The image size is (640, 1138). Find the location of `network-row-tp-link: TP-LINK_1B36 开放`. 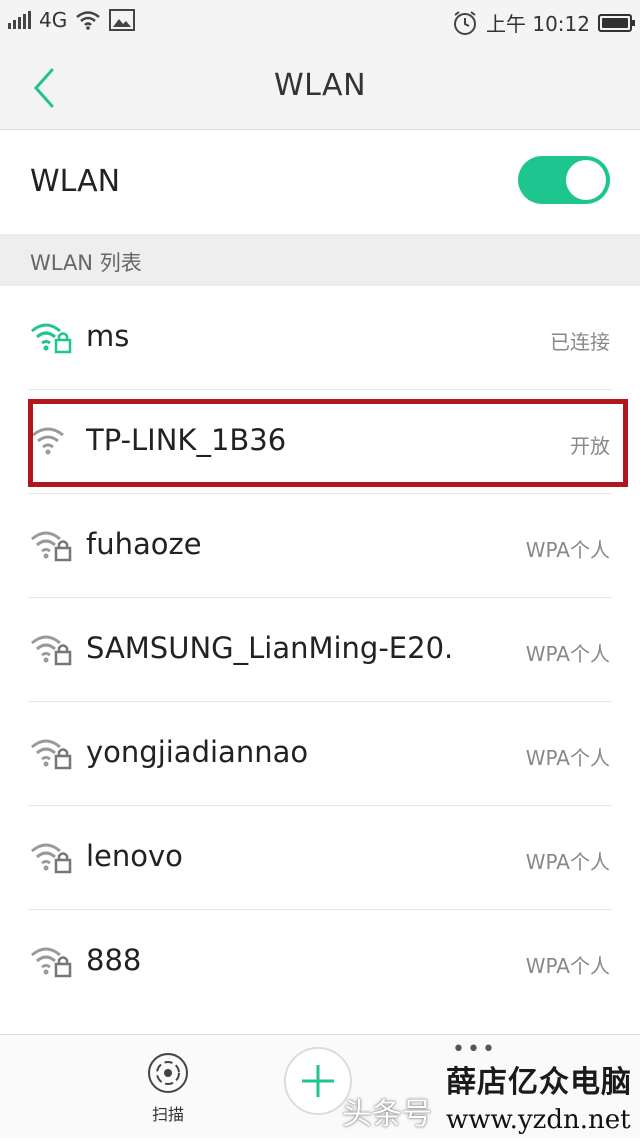

network-row-tp-link: TP-LINK_1B36 开放 is located at coordinates (320, 442).